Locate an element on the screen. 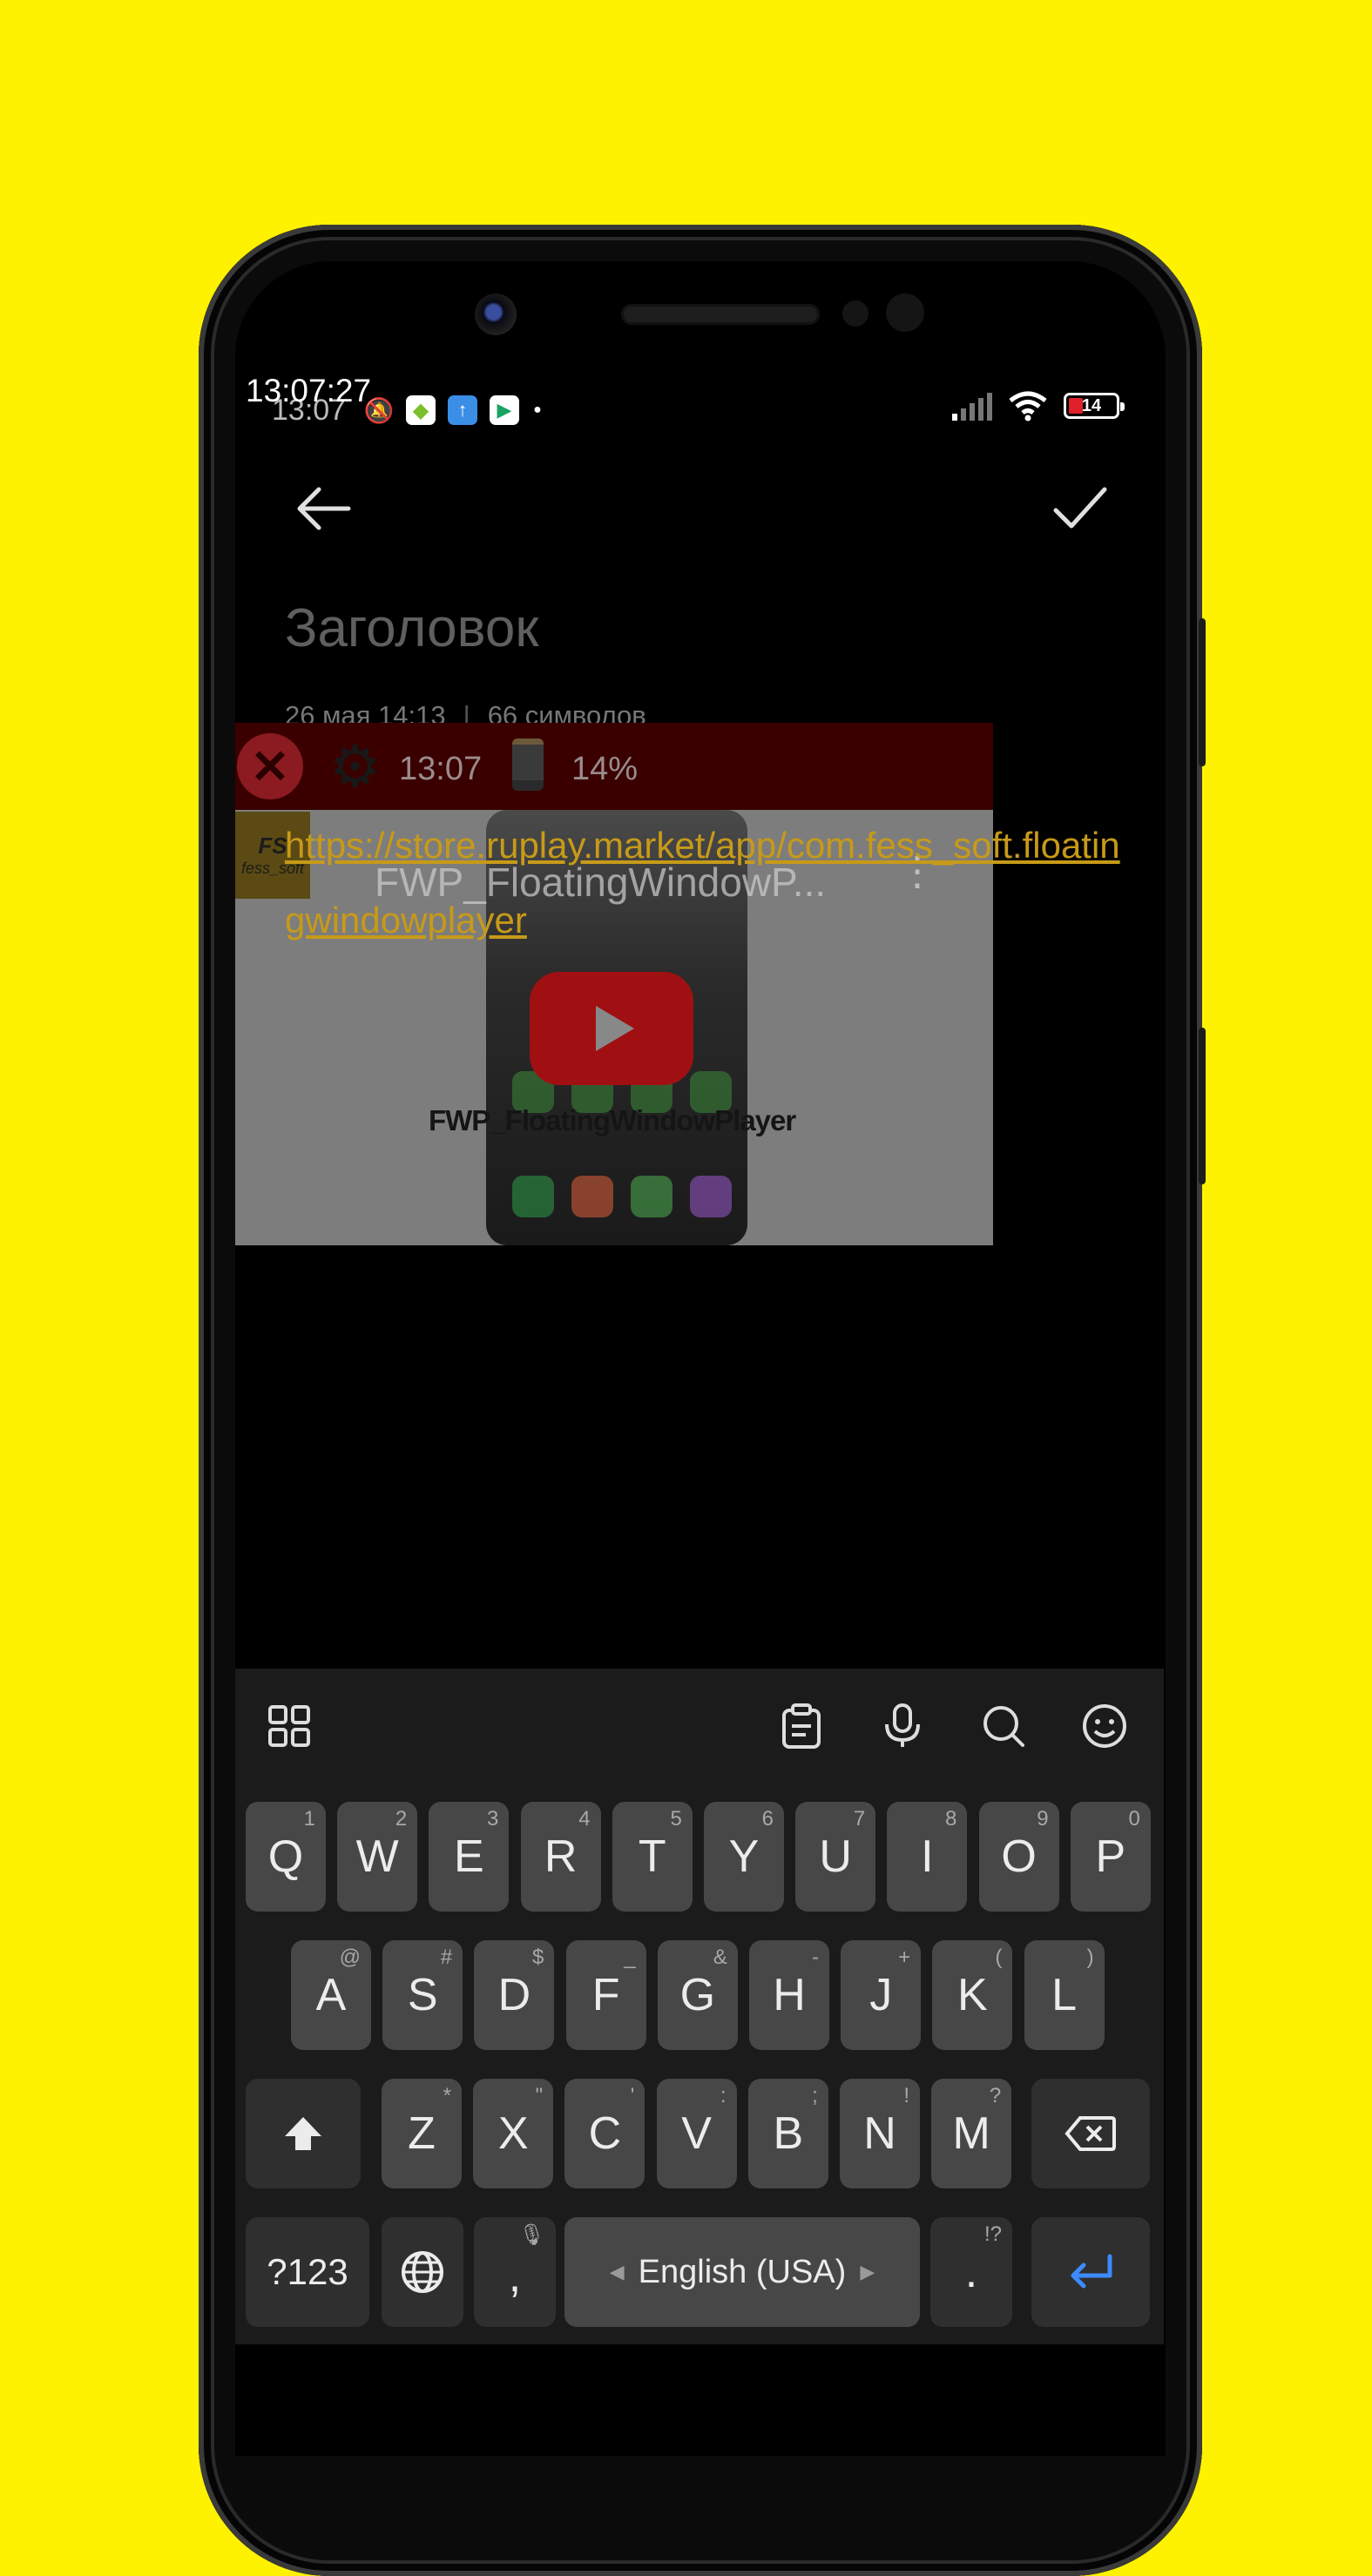  key-b: B; is located at coordinates (787, 2133).